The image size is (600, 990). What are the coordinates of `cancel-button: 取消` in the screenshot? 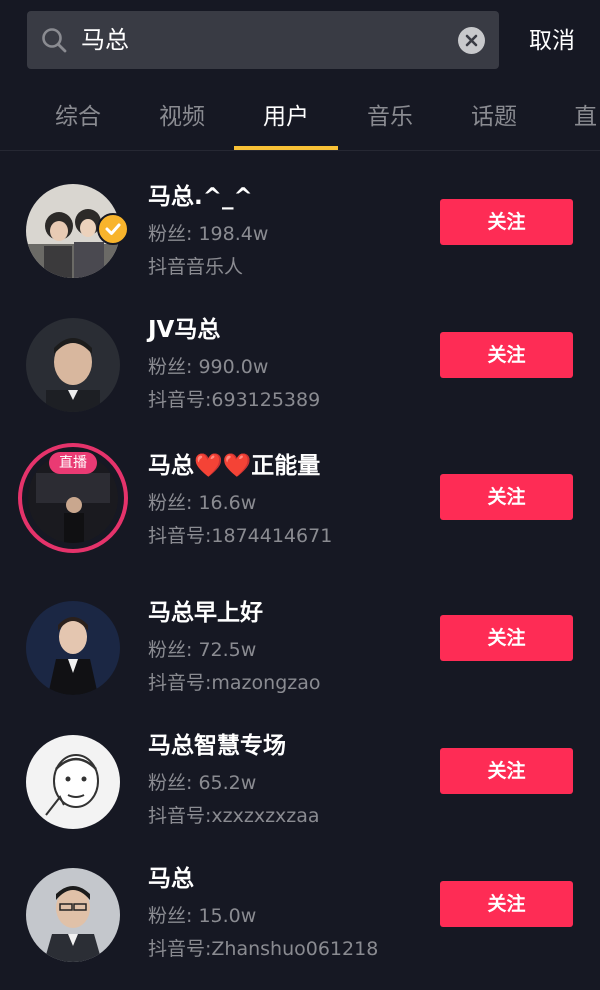 It's located at (552, 41).